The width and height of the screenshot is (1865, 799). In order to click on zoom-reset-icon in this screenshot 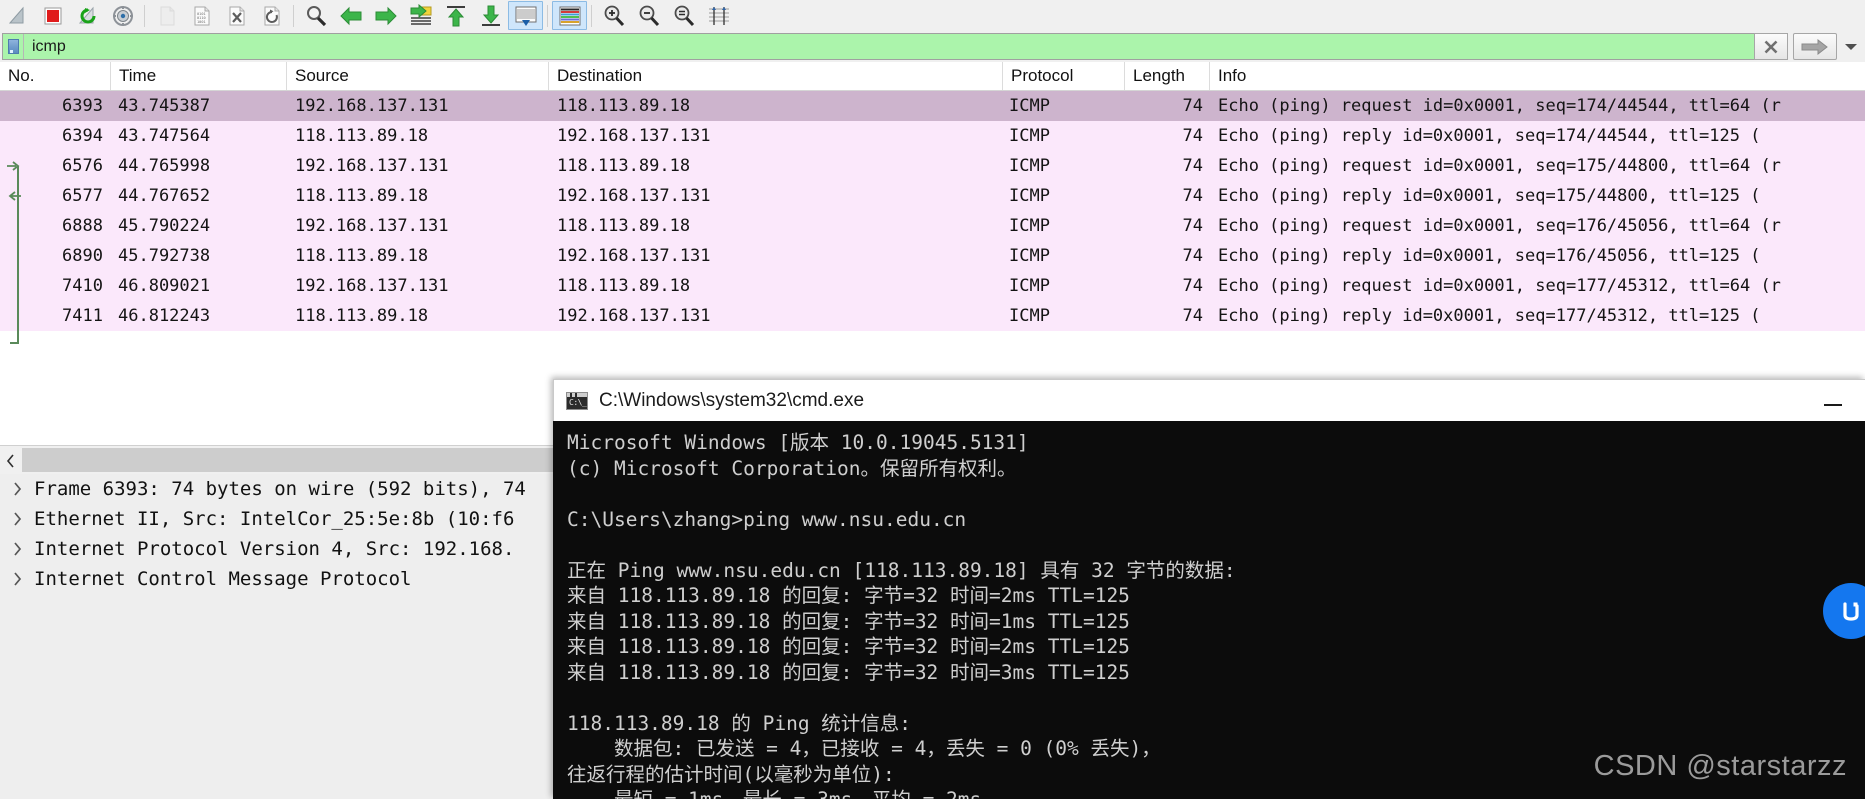, I will do `click(683, 15)`.